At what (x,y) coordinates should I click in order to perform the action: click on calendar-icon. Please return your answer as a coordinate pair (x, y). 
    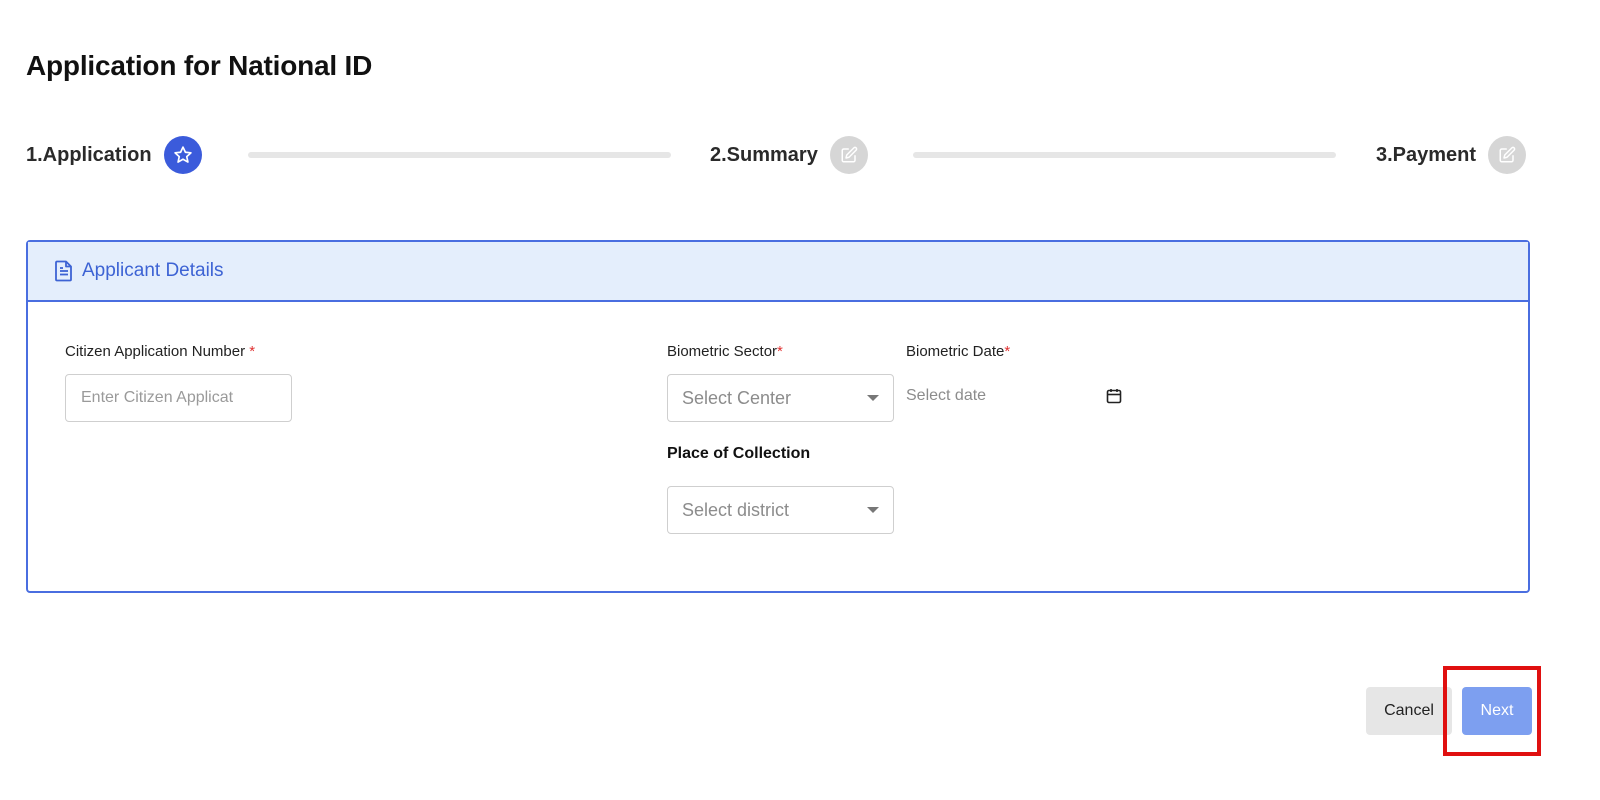
    Looking at the image, I should click on (1114, 396).